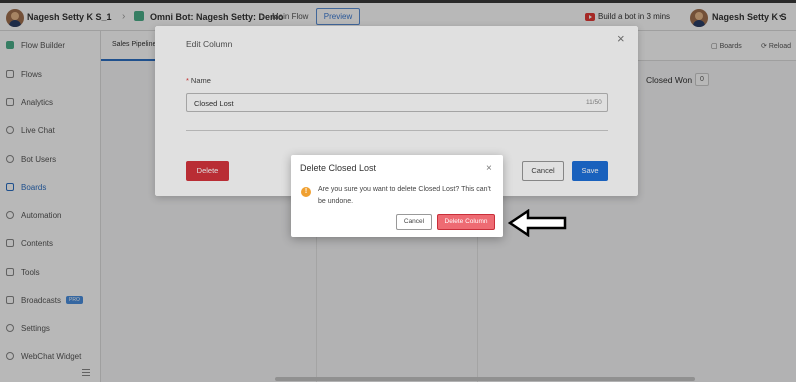 This screenshot has height=382, width=796. I want to click on warning-icon: !, so click(306, 192).